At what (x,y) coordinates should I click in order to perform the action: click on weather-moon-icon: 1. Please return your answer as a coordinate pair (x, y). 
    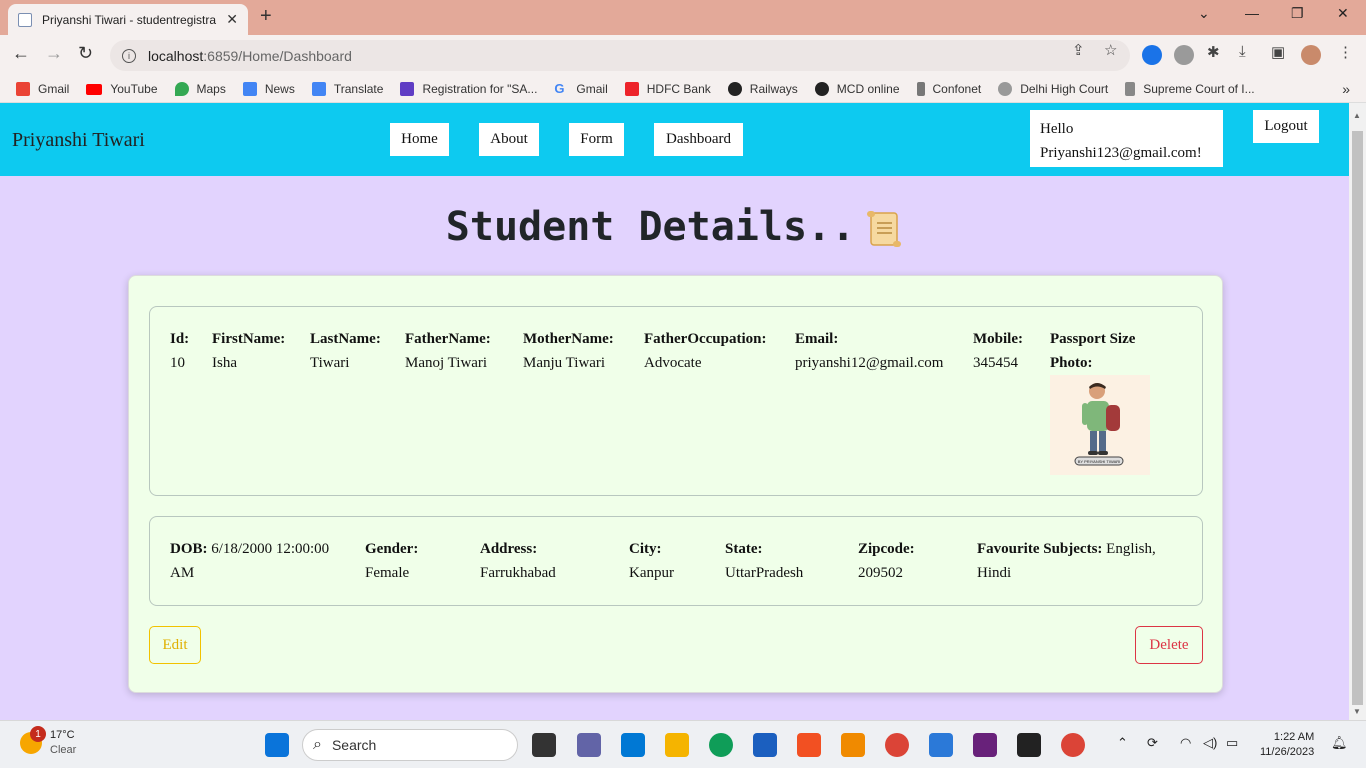
    Looking at the image, I should click on (33, 740).